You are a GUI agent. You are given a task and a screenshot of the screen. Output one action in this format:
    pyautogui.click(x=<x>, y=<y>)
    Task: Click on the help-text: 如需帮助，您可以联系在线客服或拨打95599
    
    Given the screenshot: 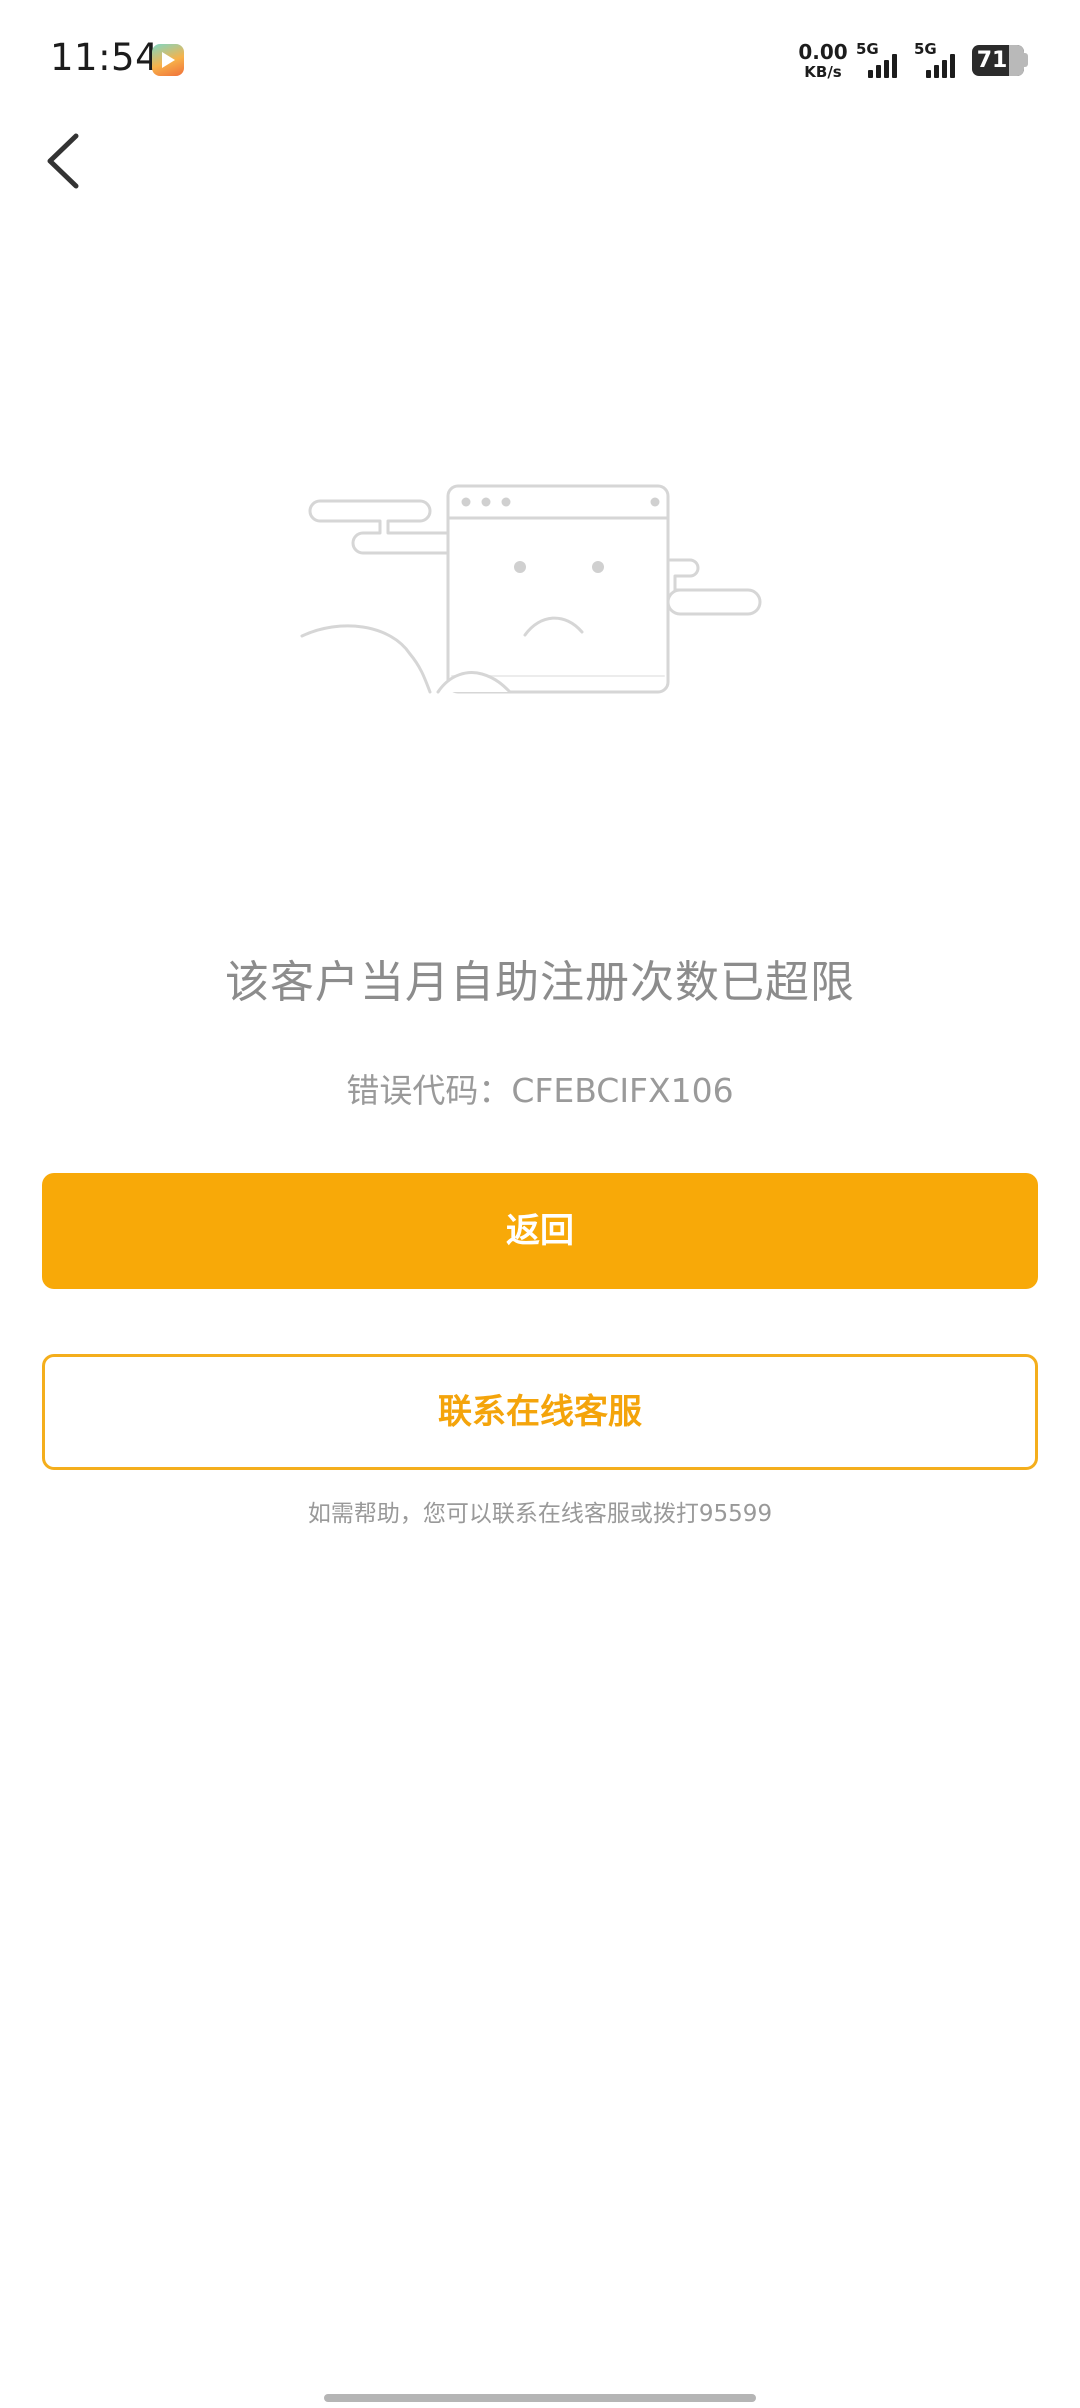 What is the action you would take?
    pyautogui.click(x=540, y=1514)
    